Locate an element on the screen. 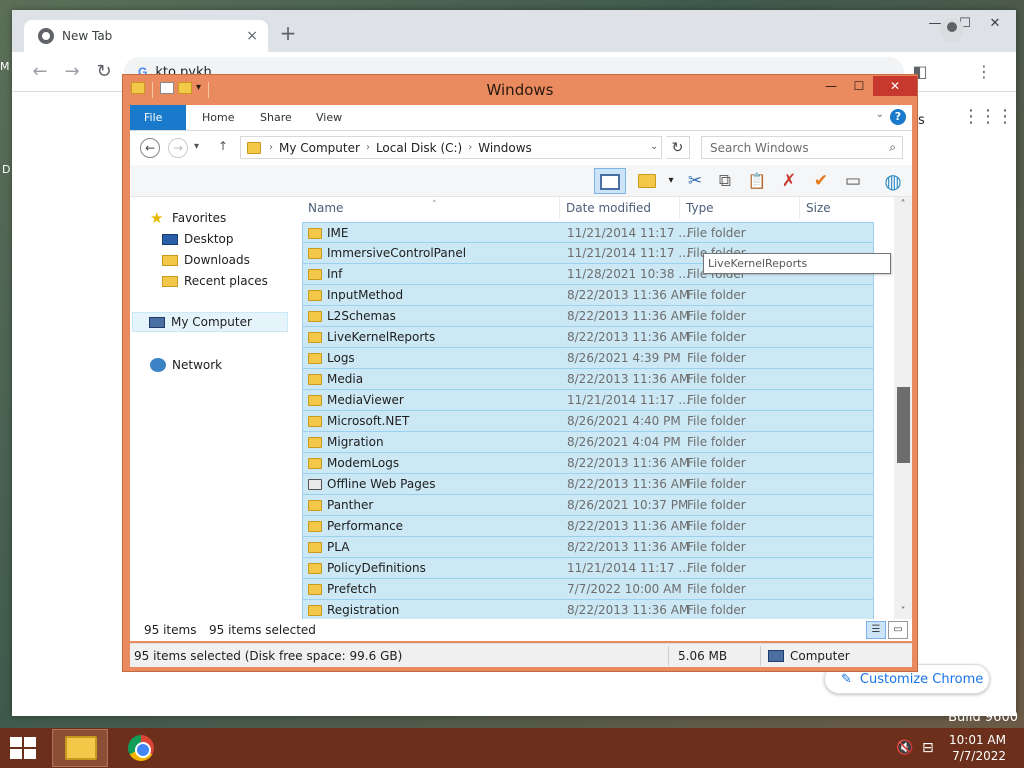  table-row: IME 11/21/2014 11:17 ... File folder is located at coordinates (588, 232).